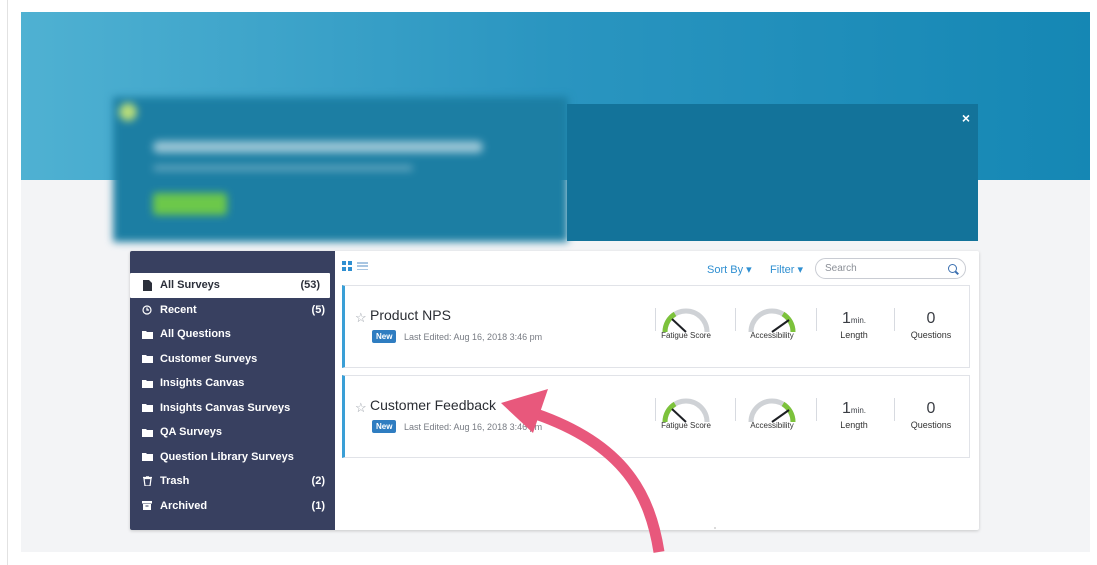 The height and width of the screenshot is (565, 1097). I want to click on sidebar-item-label: Insights Canvas, so click(202, 383).